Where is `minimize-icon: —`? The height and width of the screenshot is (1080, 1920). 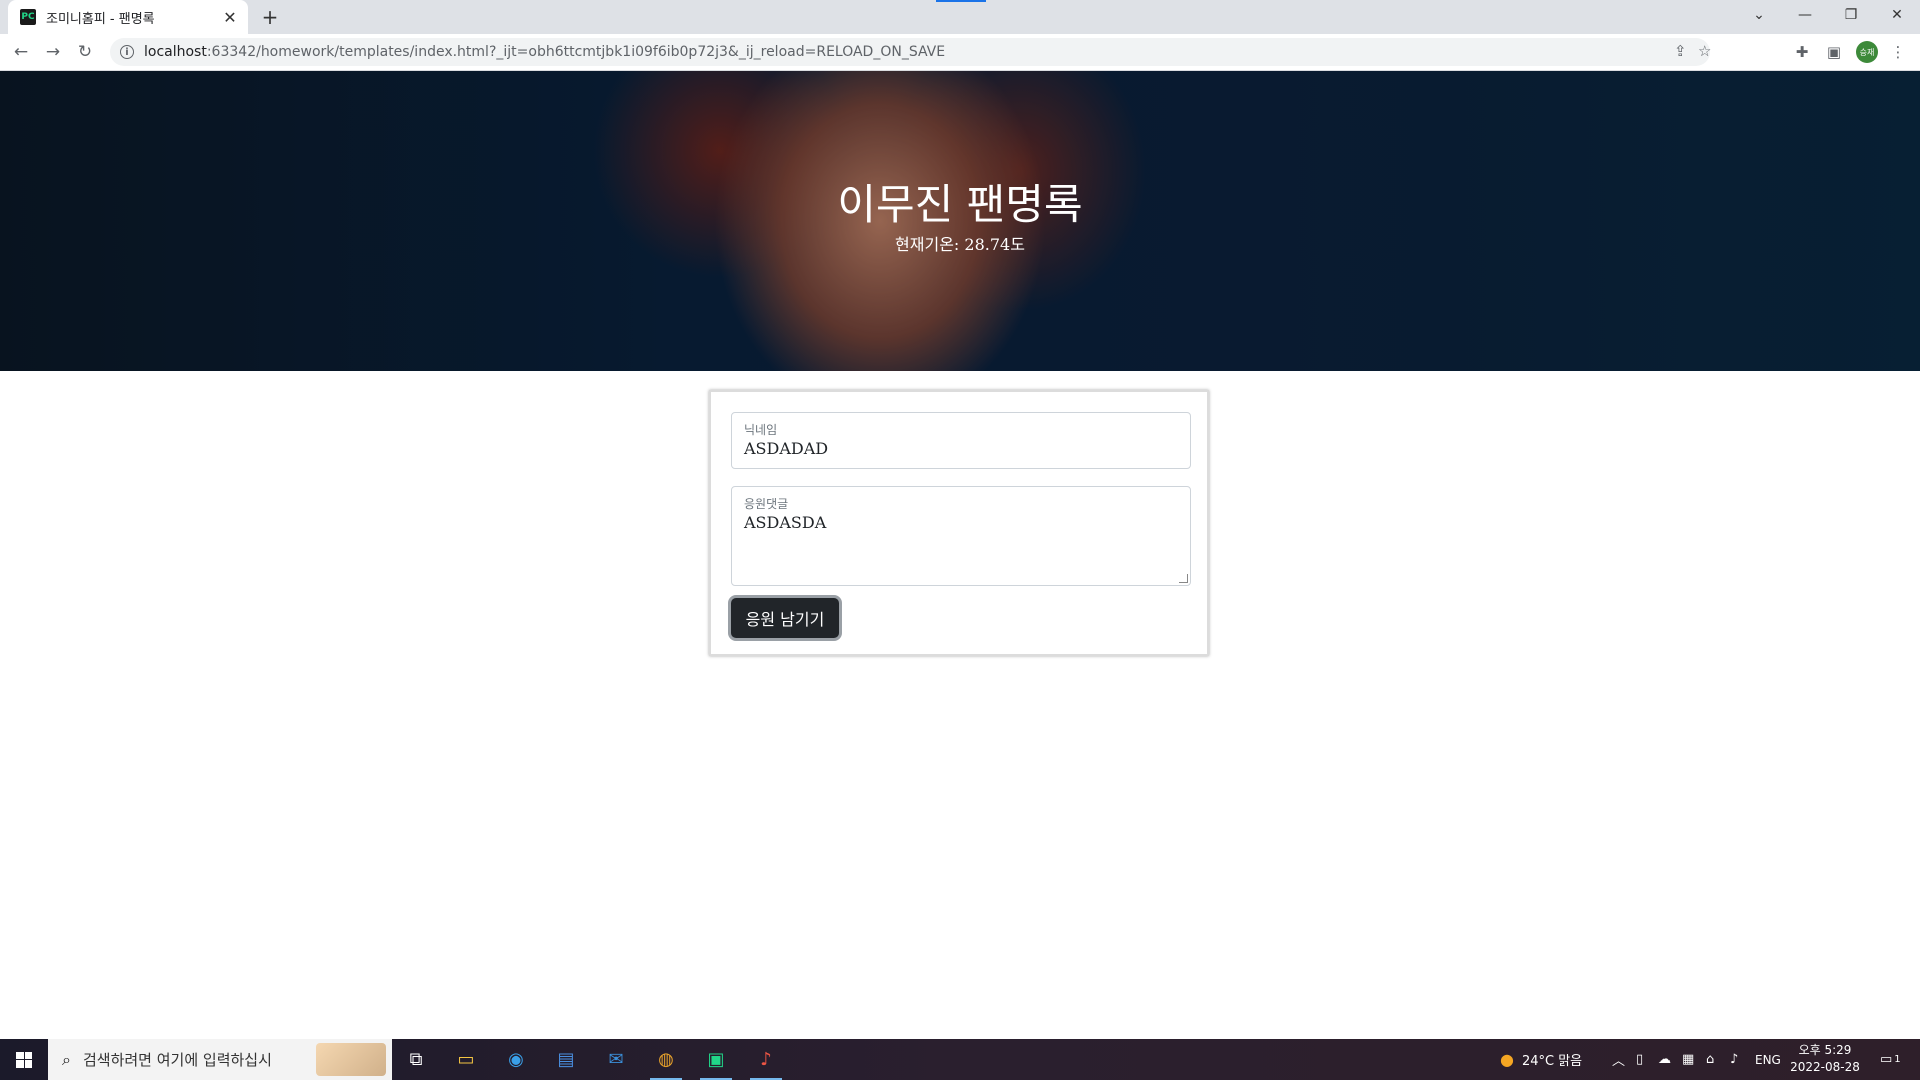
minimize-icon: — is located at coordinates (1805, 15).